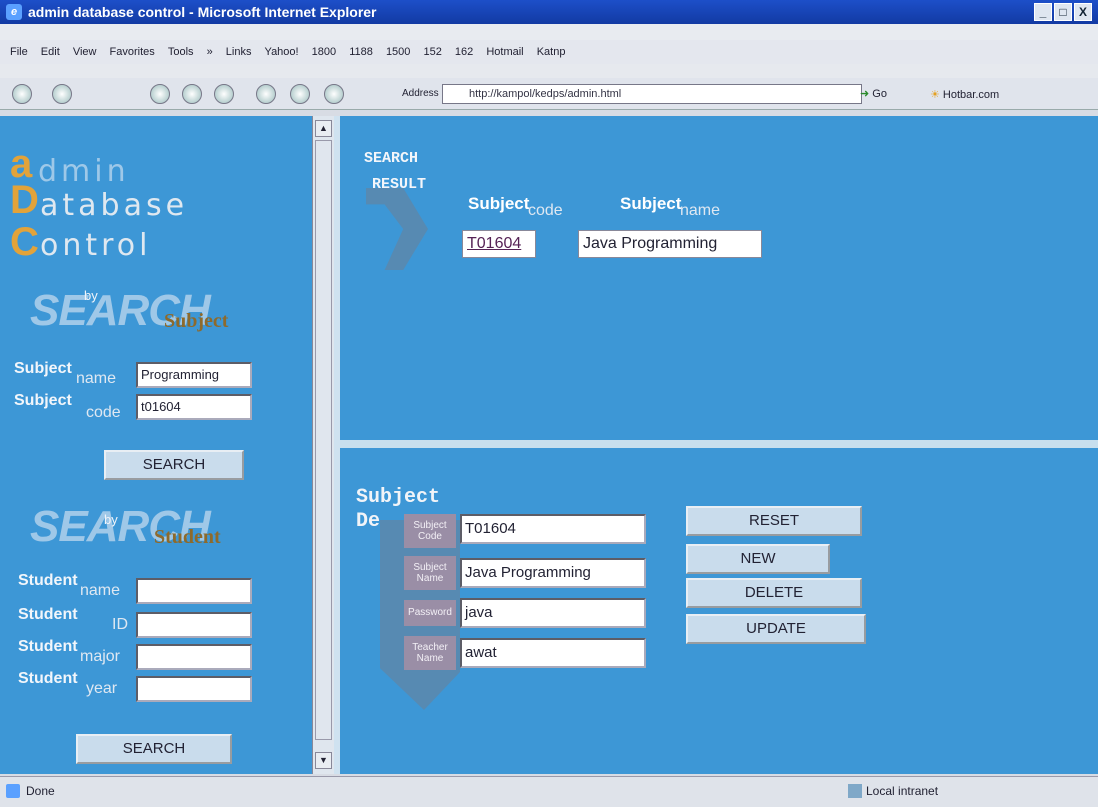 This screenshot has width=1098, height=807. Describe the element at coordinates (776, 629) in the screenshot. I see `update-button: UPDATE` at that location.